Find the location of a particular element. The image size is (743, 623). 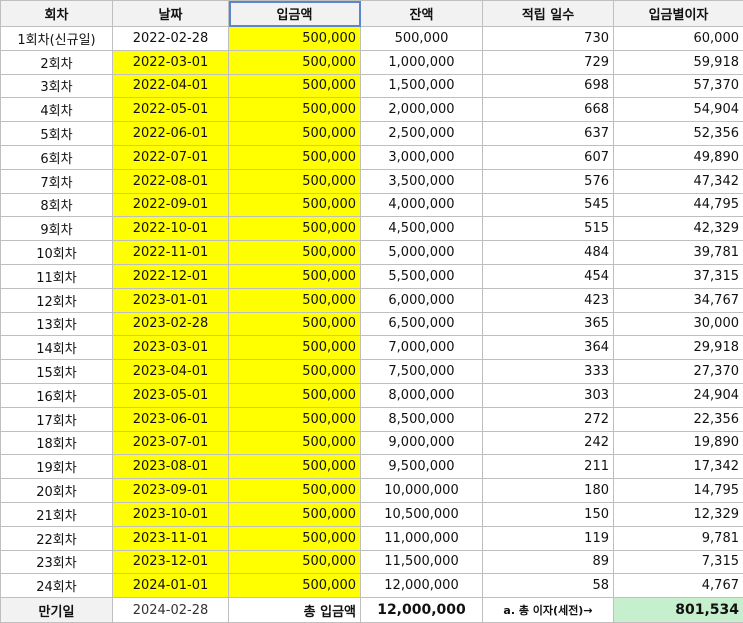

cell-round: 17회차 is located at coordinates (56, 419).